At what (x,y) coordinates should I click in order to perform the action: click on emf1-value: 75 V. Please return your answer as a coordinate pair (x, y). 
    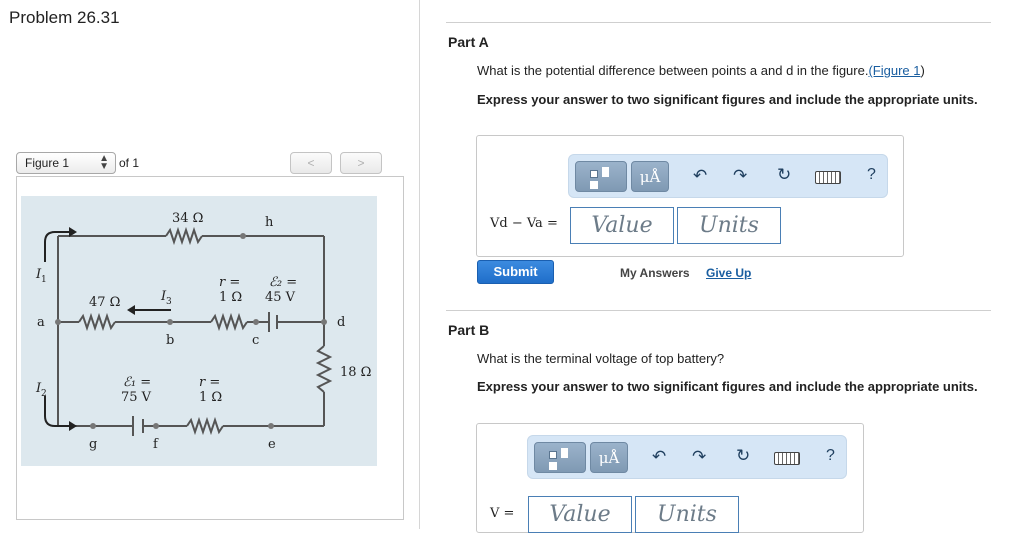
    Looking at the image, I should click on (136, 397).